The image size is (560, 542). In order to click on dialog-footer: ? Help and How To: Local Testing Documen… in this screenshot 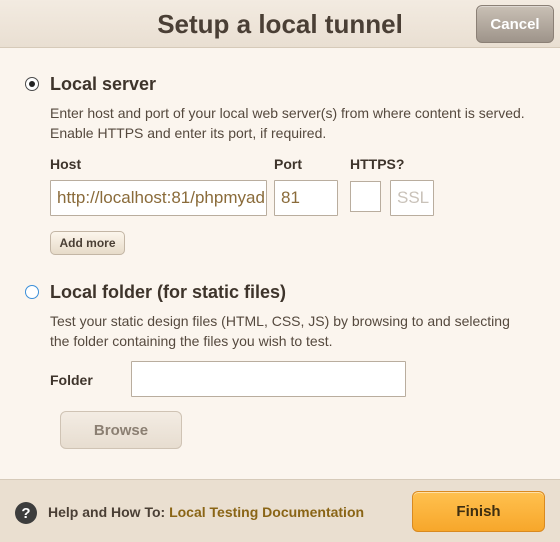, I will do `click(280, 510)`.